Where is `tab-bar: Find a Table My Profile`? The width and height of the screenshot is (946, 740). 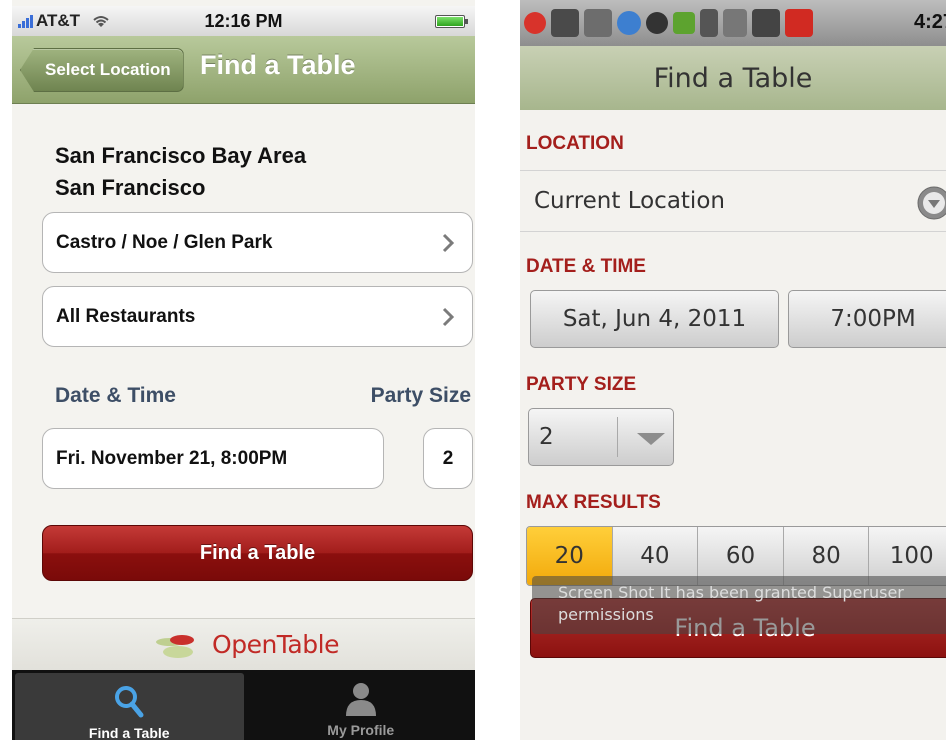
tab-bar: Find a Table My Profile is located at coordinates (243, 705).